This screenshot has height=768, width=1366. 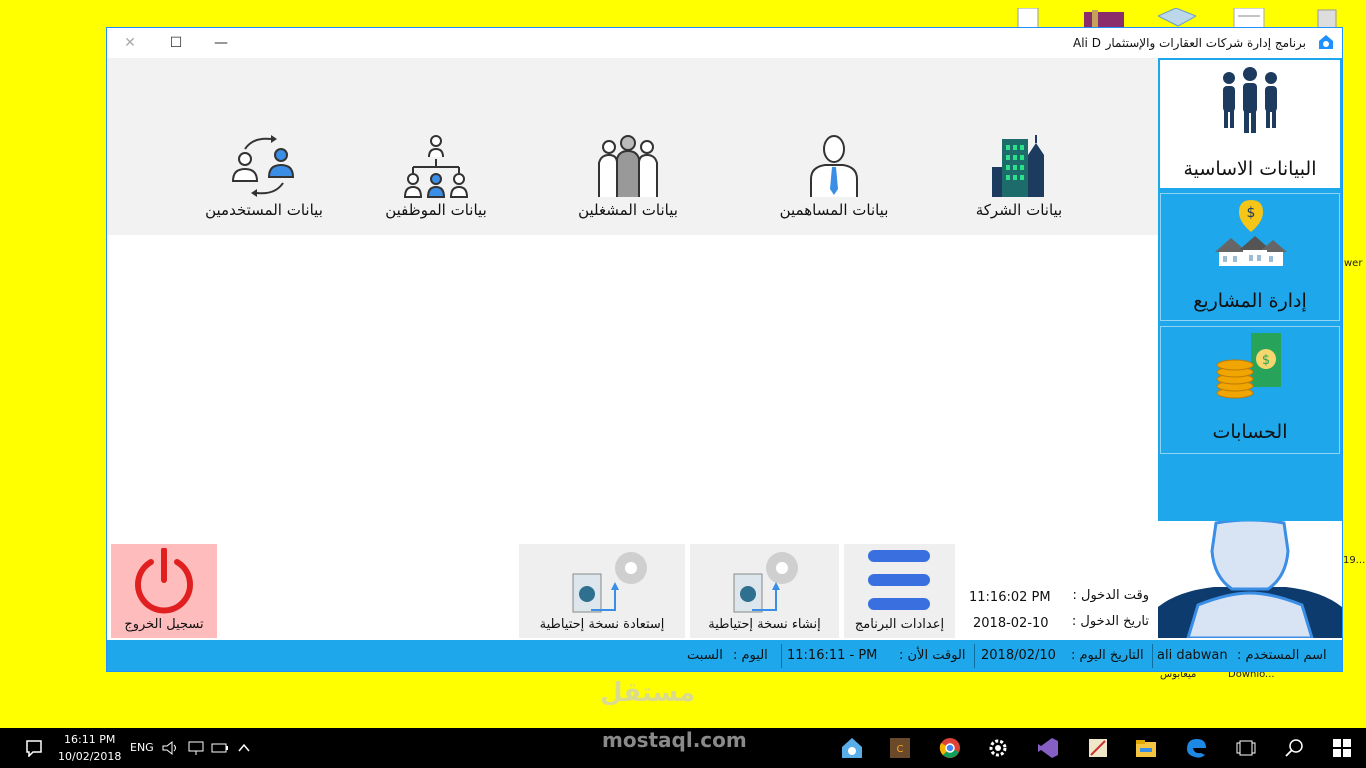 I want to click on users-sync-icon, so click(x=263, y=166).